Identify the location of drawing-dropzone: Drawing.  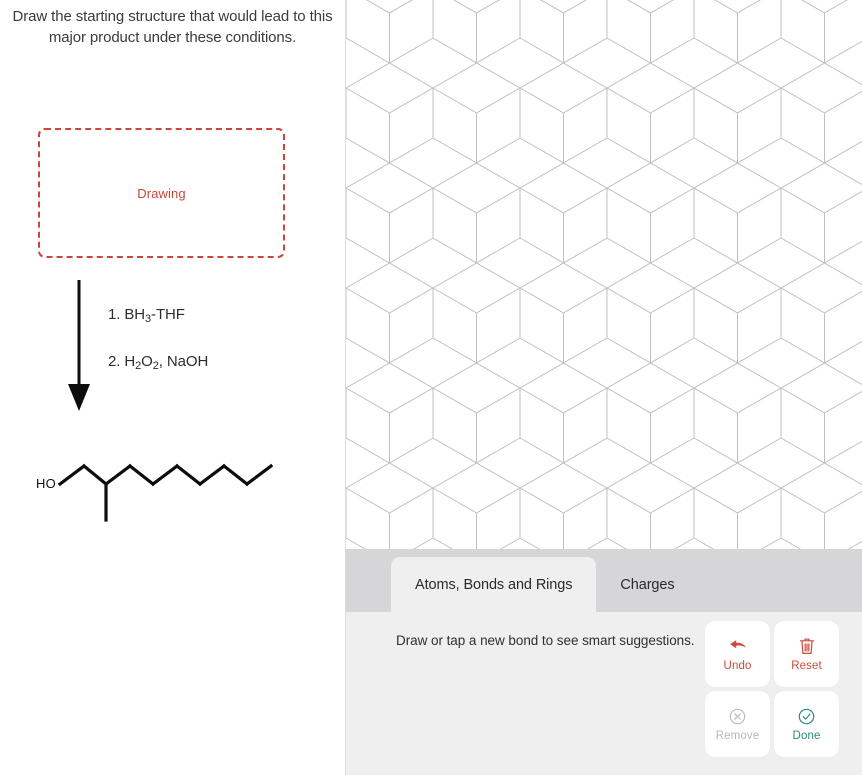
(161, 193).